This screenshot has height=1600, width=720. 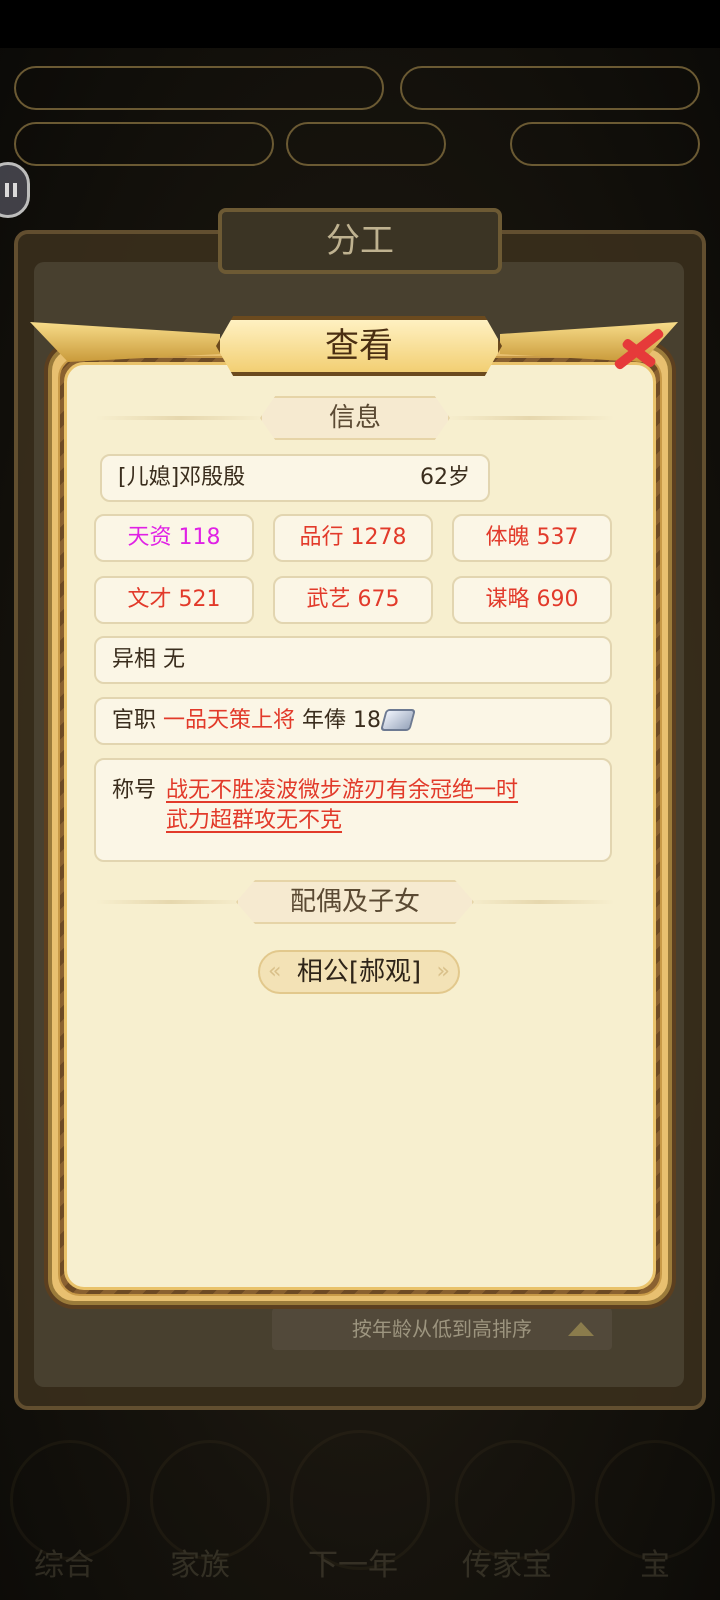 What do you see at coordinates (174, 538) in the screenshot?
I see `stat-talent: 天资 118` at bounding box center [174, 538].